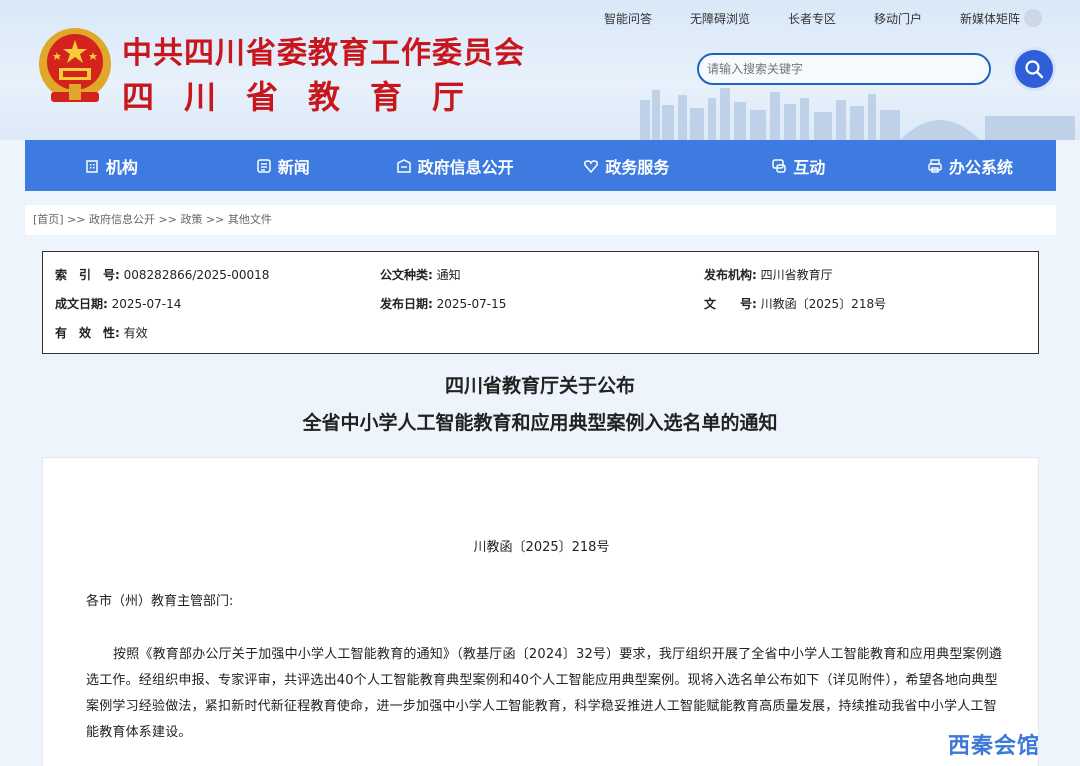  What do you see at coordinates (857, 114) in the screenshot?
I see `city-skyline-illustration` at bounding box center [857, 114].